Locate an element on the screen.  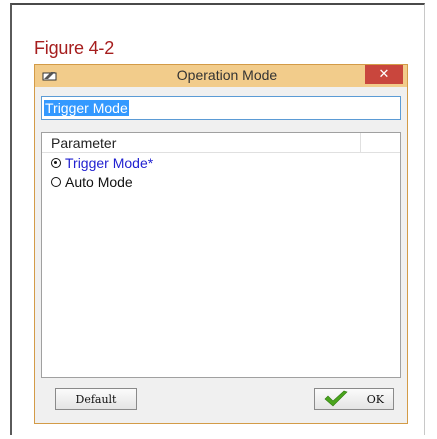
auto-mode-option: Auto Mode is located at coordinates (92, 182).